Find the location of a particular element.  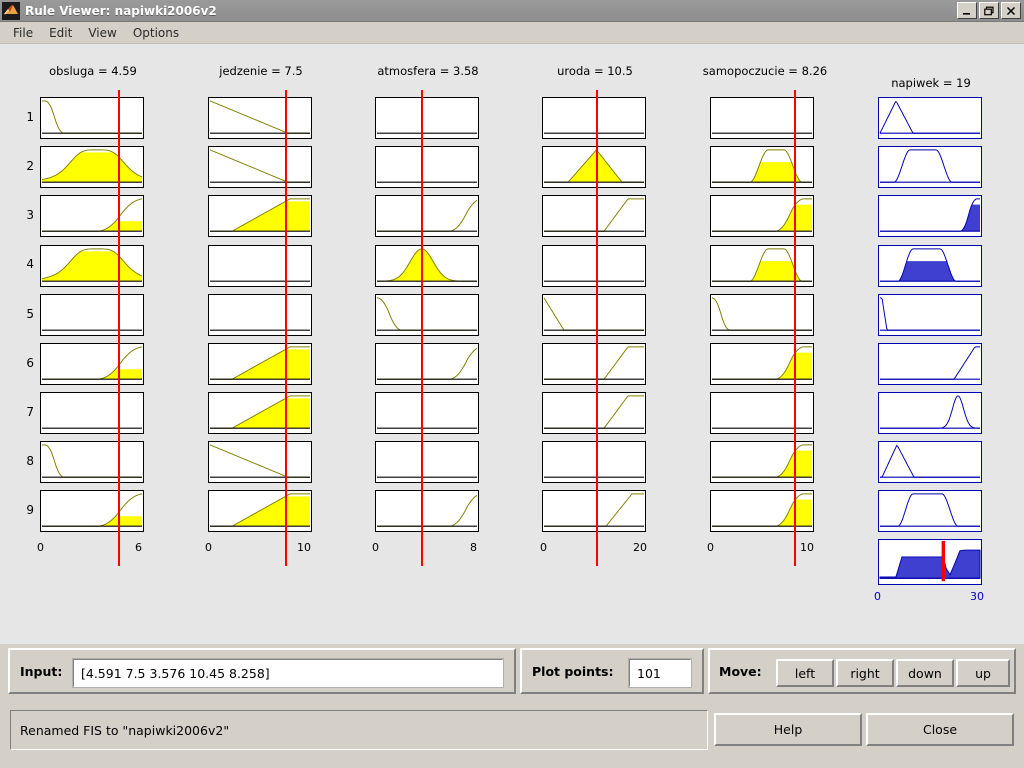

move-left-button: left is located at coordinates (805, 673).